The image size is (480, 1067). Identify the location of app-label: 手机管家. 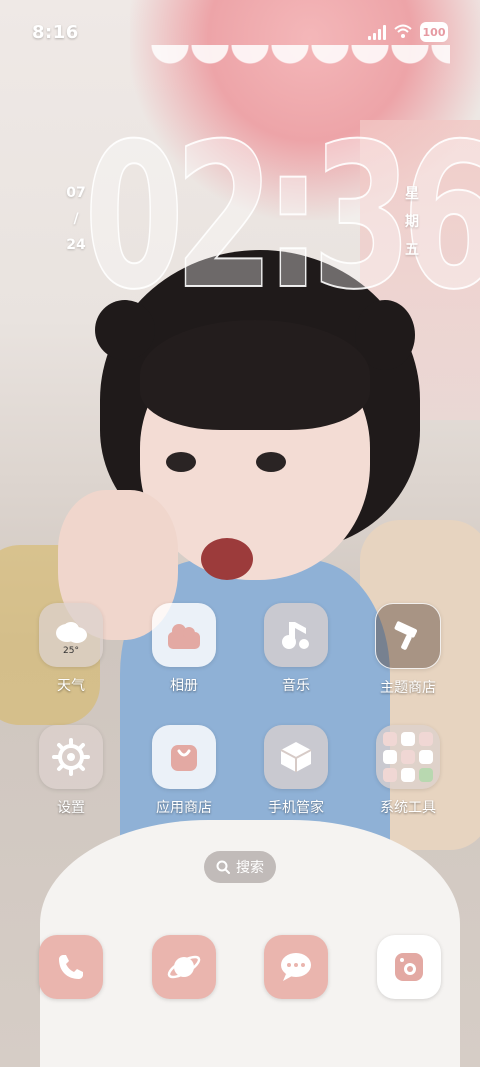
(296, 808).